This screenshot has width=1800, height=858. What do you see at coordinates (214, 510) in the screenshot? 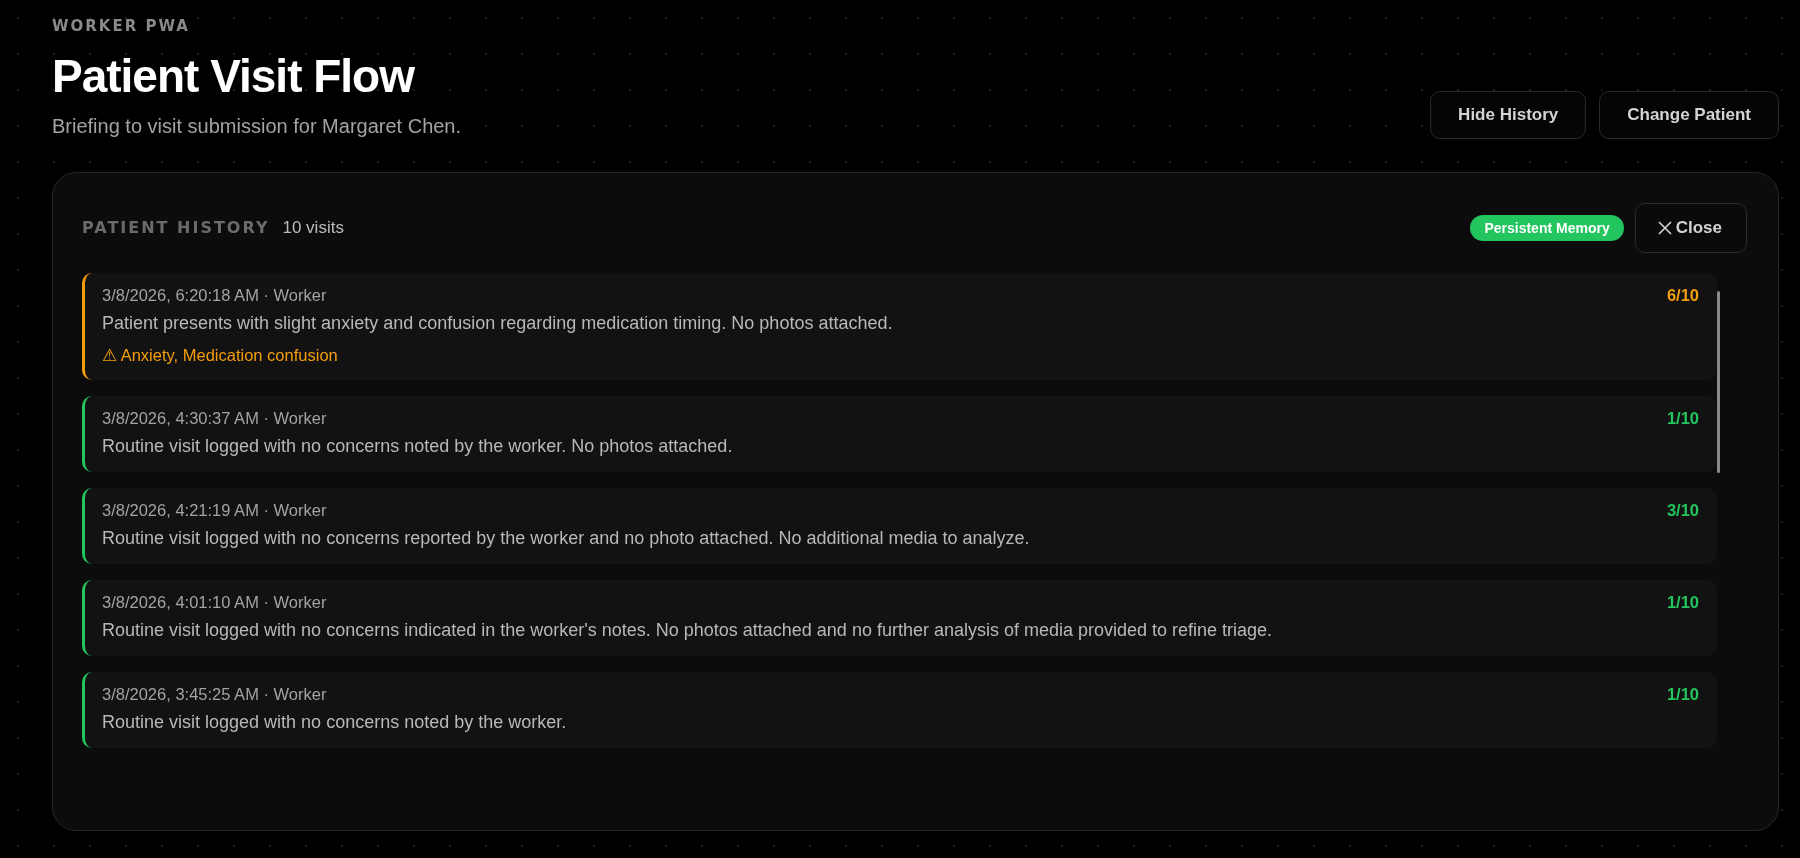
I see `visit-meta: 3/8/2026, 4:21:19 AM · Worker` at bounding box center [214, 510].